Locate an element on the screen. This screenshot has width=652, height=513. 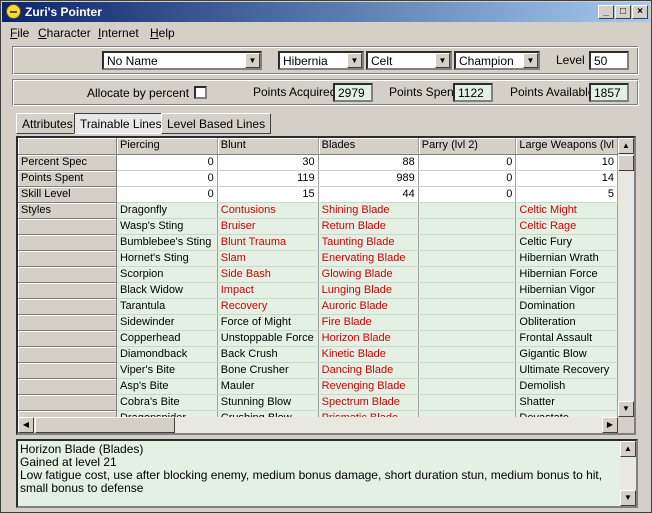
style-cell: Wasp's Sting is located at coordinates (167, 226).